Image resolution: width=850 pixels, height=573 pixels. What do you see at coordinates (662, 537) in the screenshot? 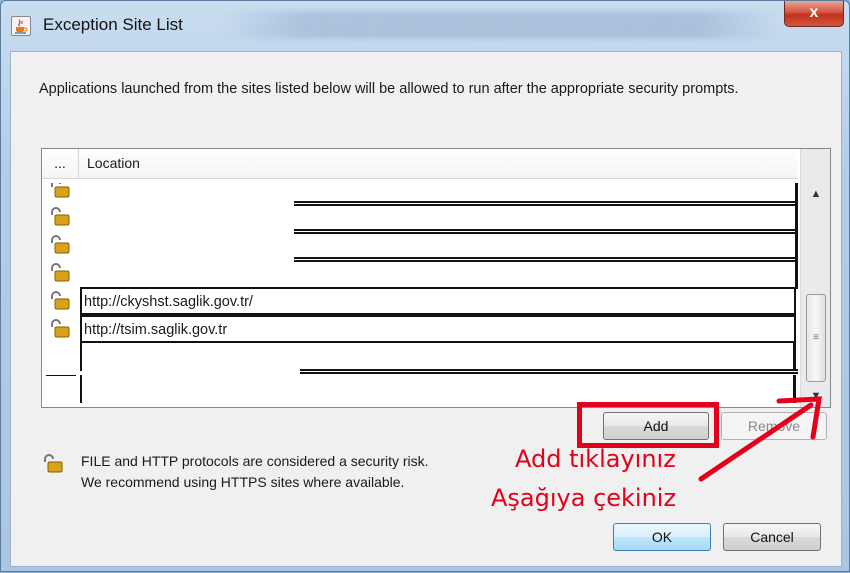
I see `ok-button: OK` at bounding box center [662, 537].